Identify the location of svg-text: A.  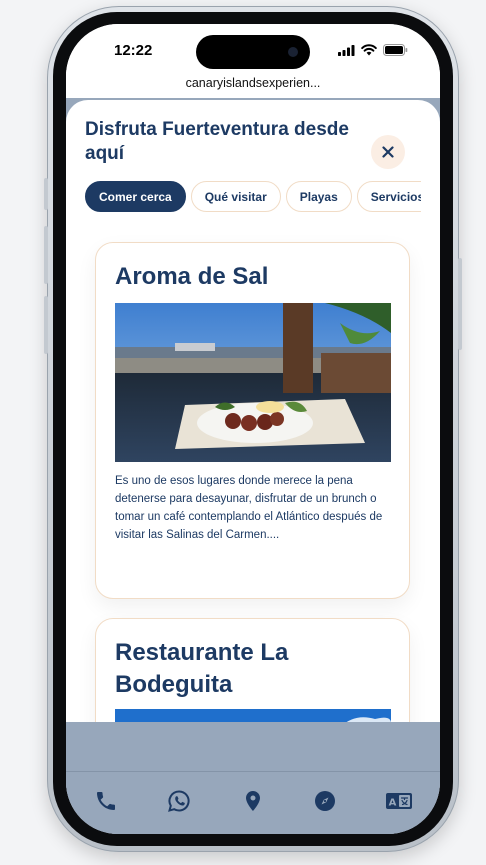
(393, 803).